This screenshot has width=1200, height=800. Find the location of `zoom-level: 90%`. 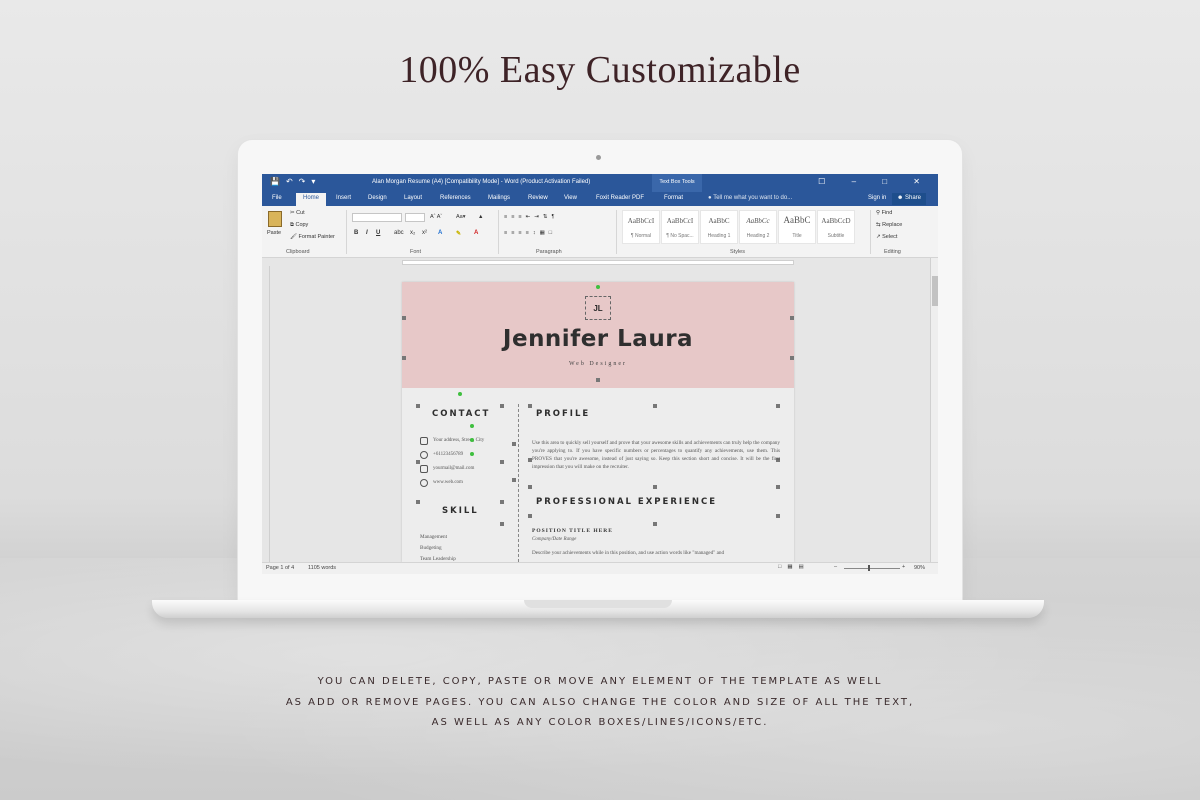

zoom-level: 90% is located at coordinates (919, 568).